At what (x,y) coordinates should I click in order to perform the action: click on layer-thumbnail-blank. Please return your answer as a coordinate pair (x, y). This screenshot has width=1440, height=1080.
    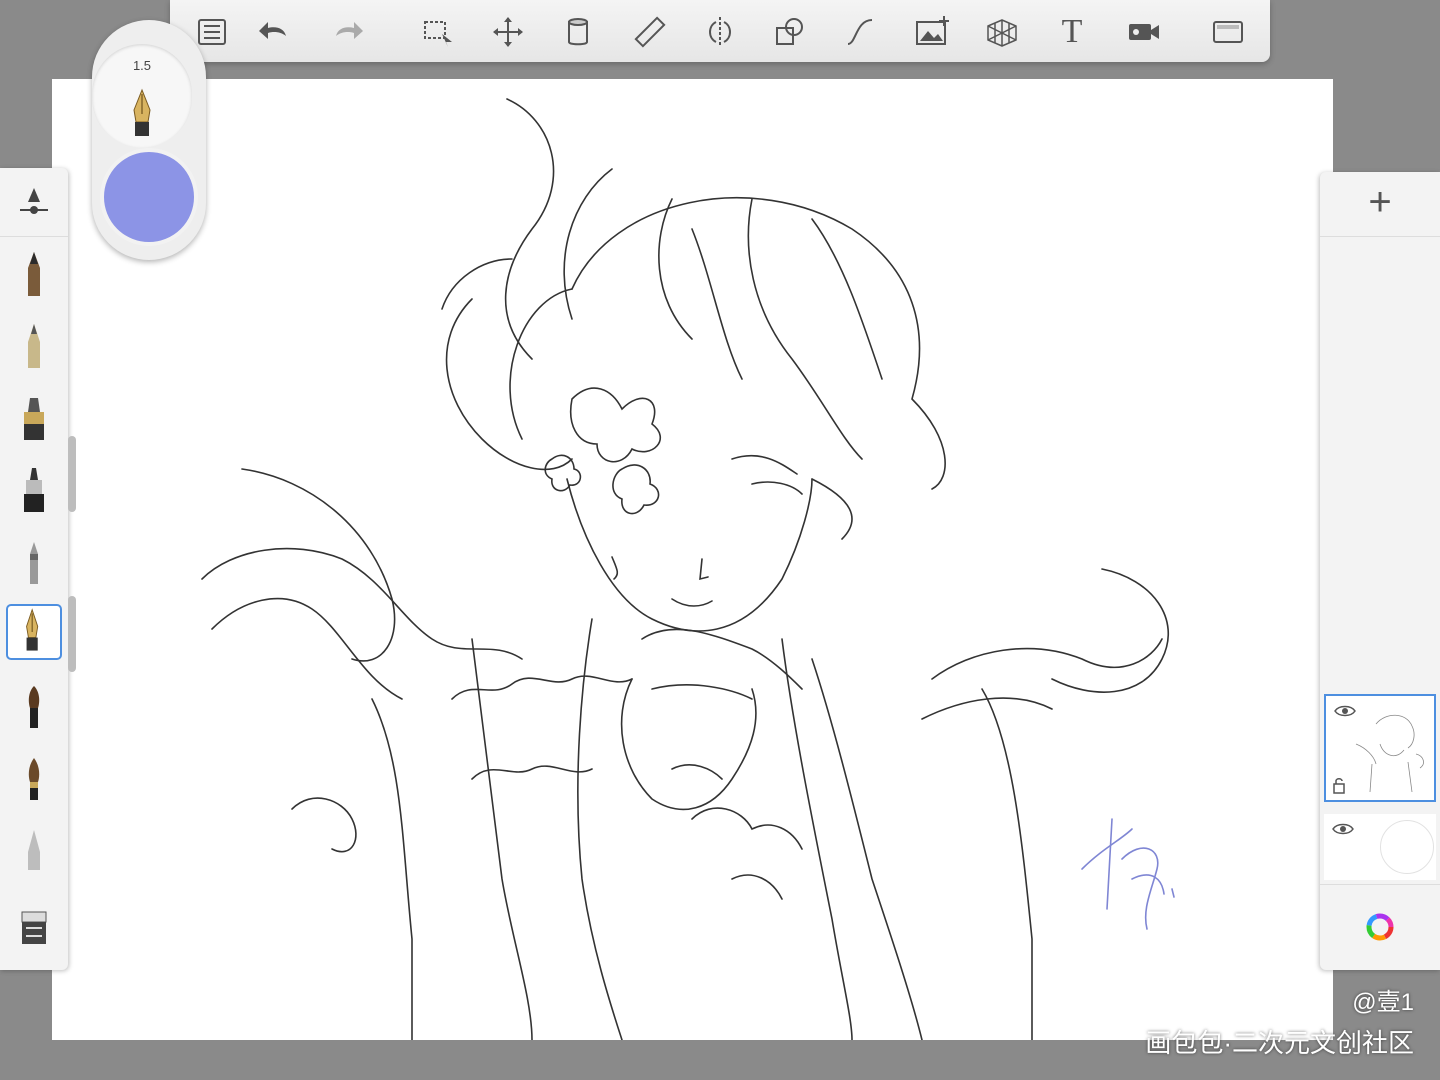
    Looking at the image, I should click on (1380, 847).